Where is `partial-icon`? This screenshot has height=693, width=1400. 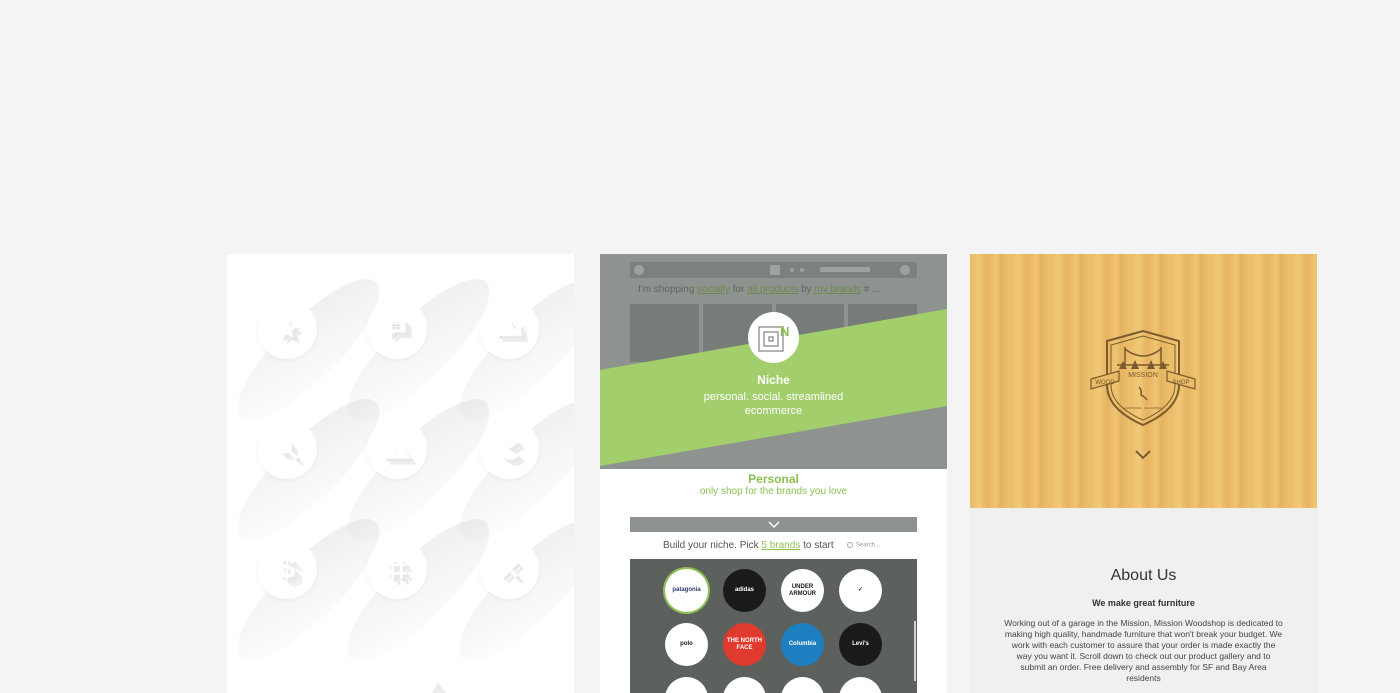 partial-icon is located at coordinates (442, 686).